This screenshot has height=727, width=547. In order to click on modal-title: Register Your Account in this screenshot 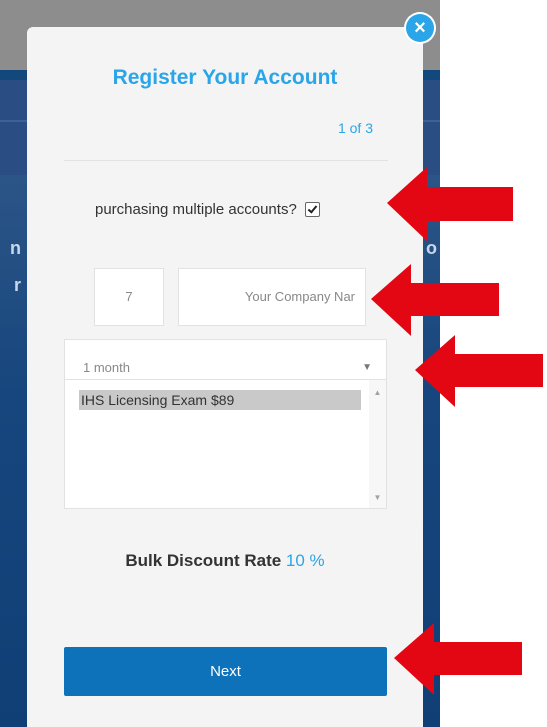, I will do `click(225, 77)`.